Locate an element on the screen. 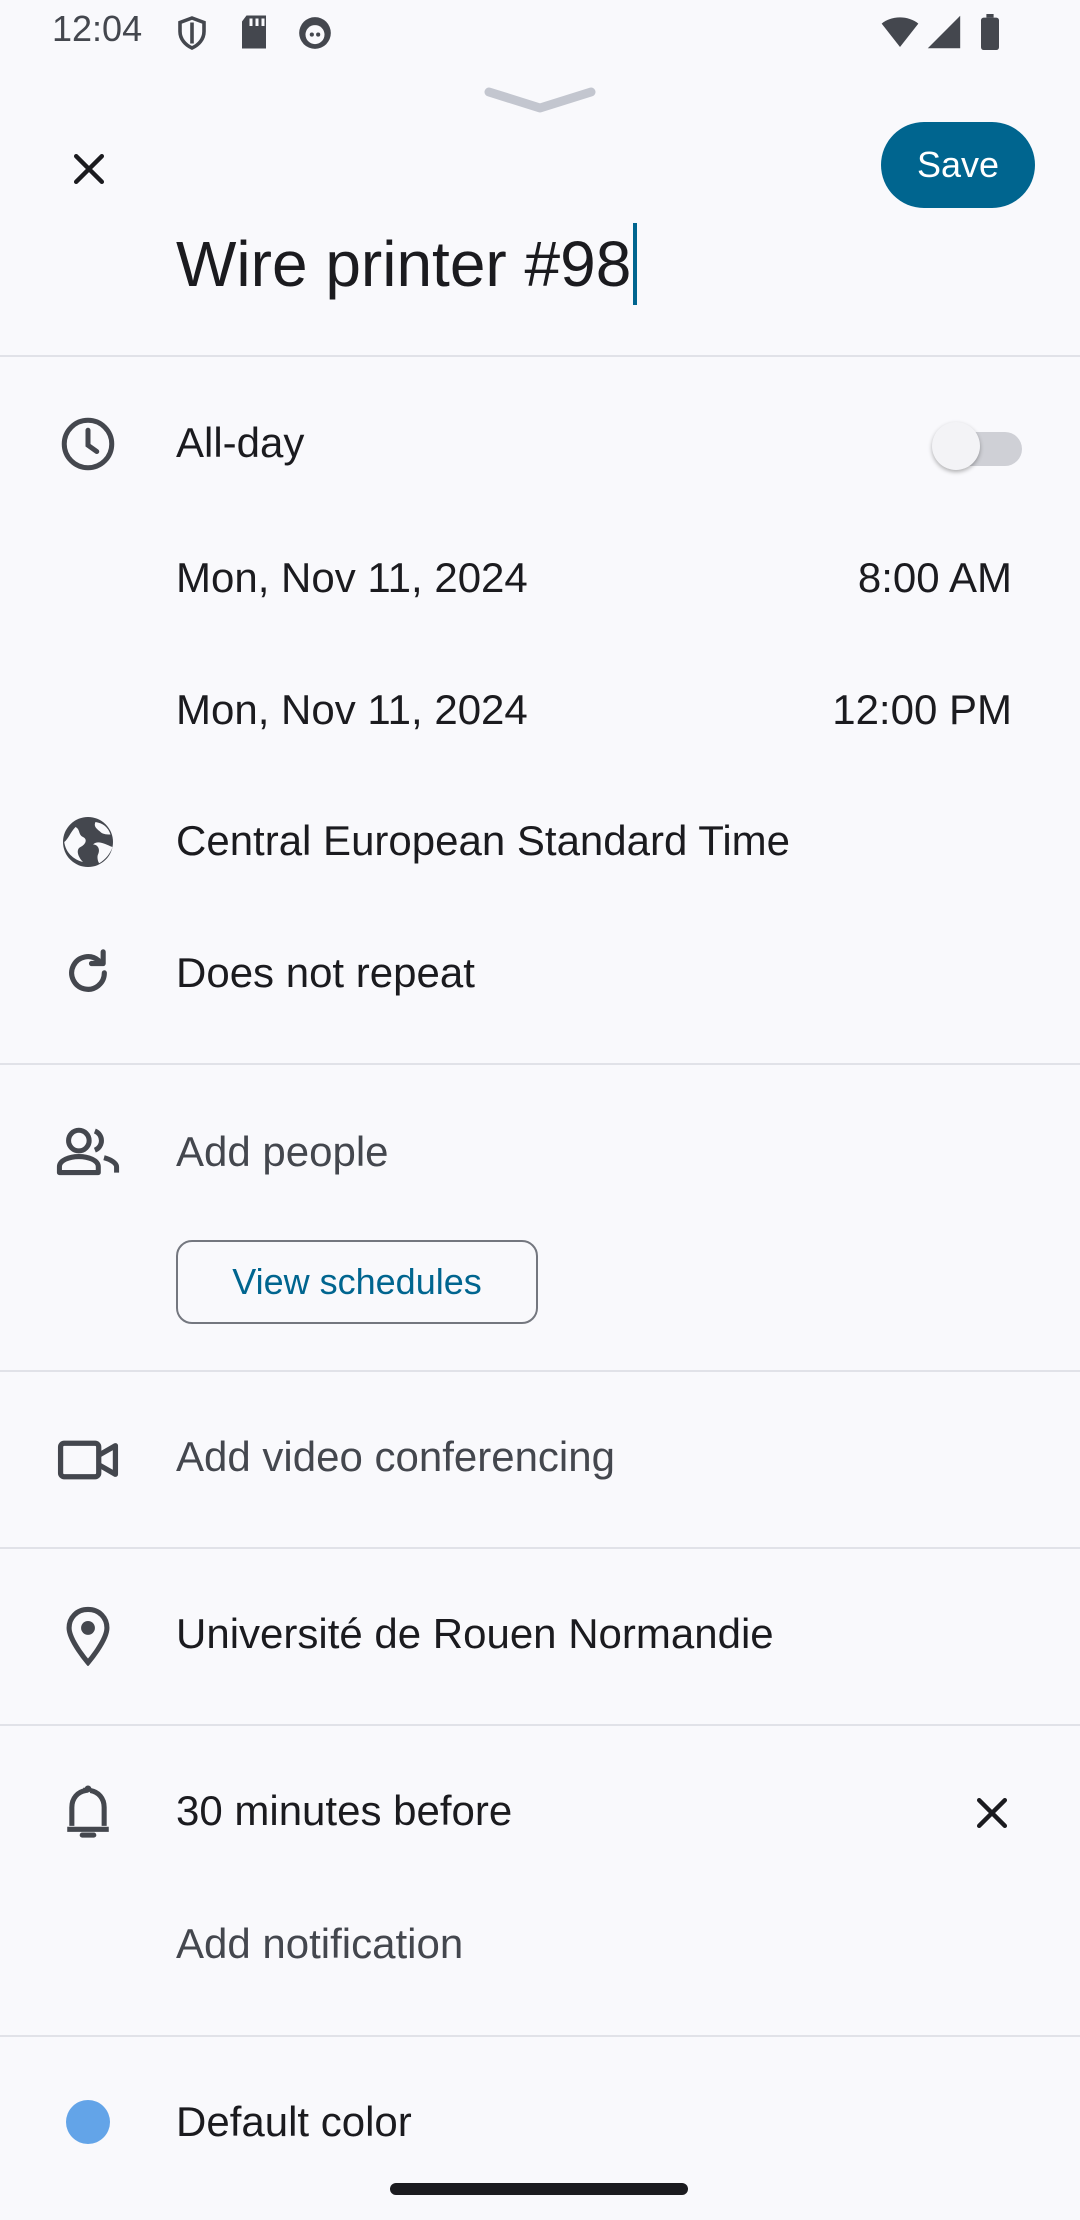 Image resolution: width=1080 pixels, height=2220 pixels. timezone: Central European Standard Time is located at coordinates (483, 841).